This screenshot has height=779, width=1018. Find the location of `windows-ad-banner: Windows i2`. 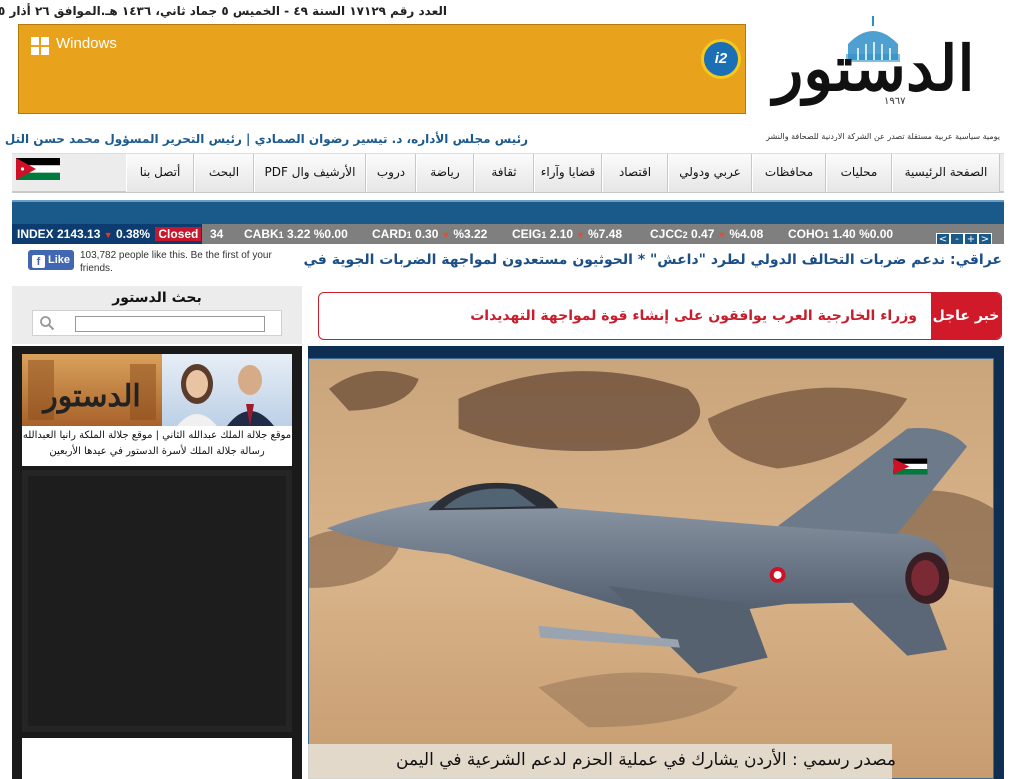

windows-ad-banner: Windows i2 is located at coordinates (382, 69).